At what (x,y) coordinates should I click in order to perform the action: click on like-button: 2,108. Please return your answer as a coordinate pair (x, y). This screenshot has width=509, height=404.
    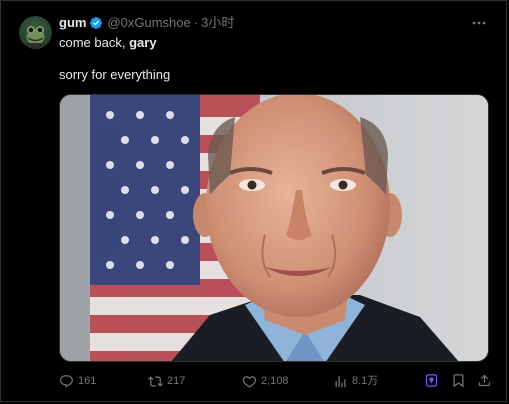
    Looking at the image, I should click on (265, 381).